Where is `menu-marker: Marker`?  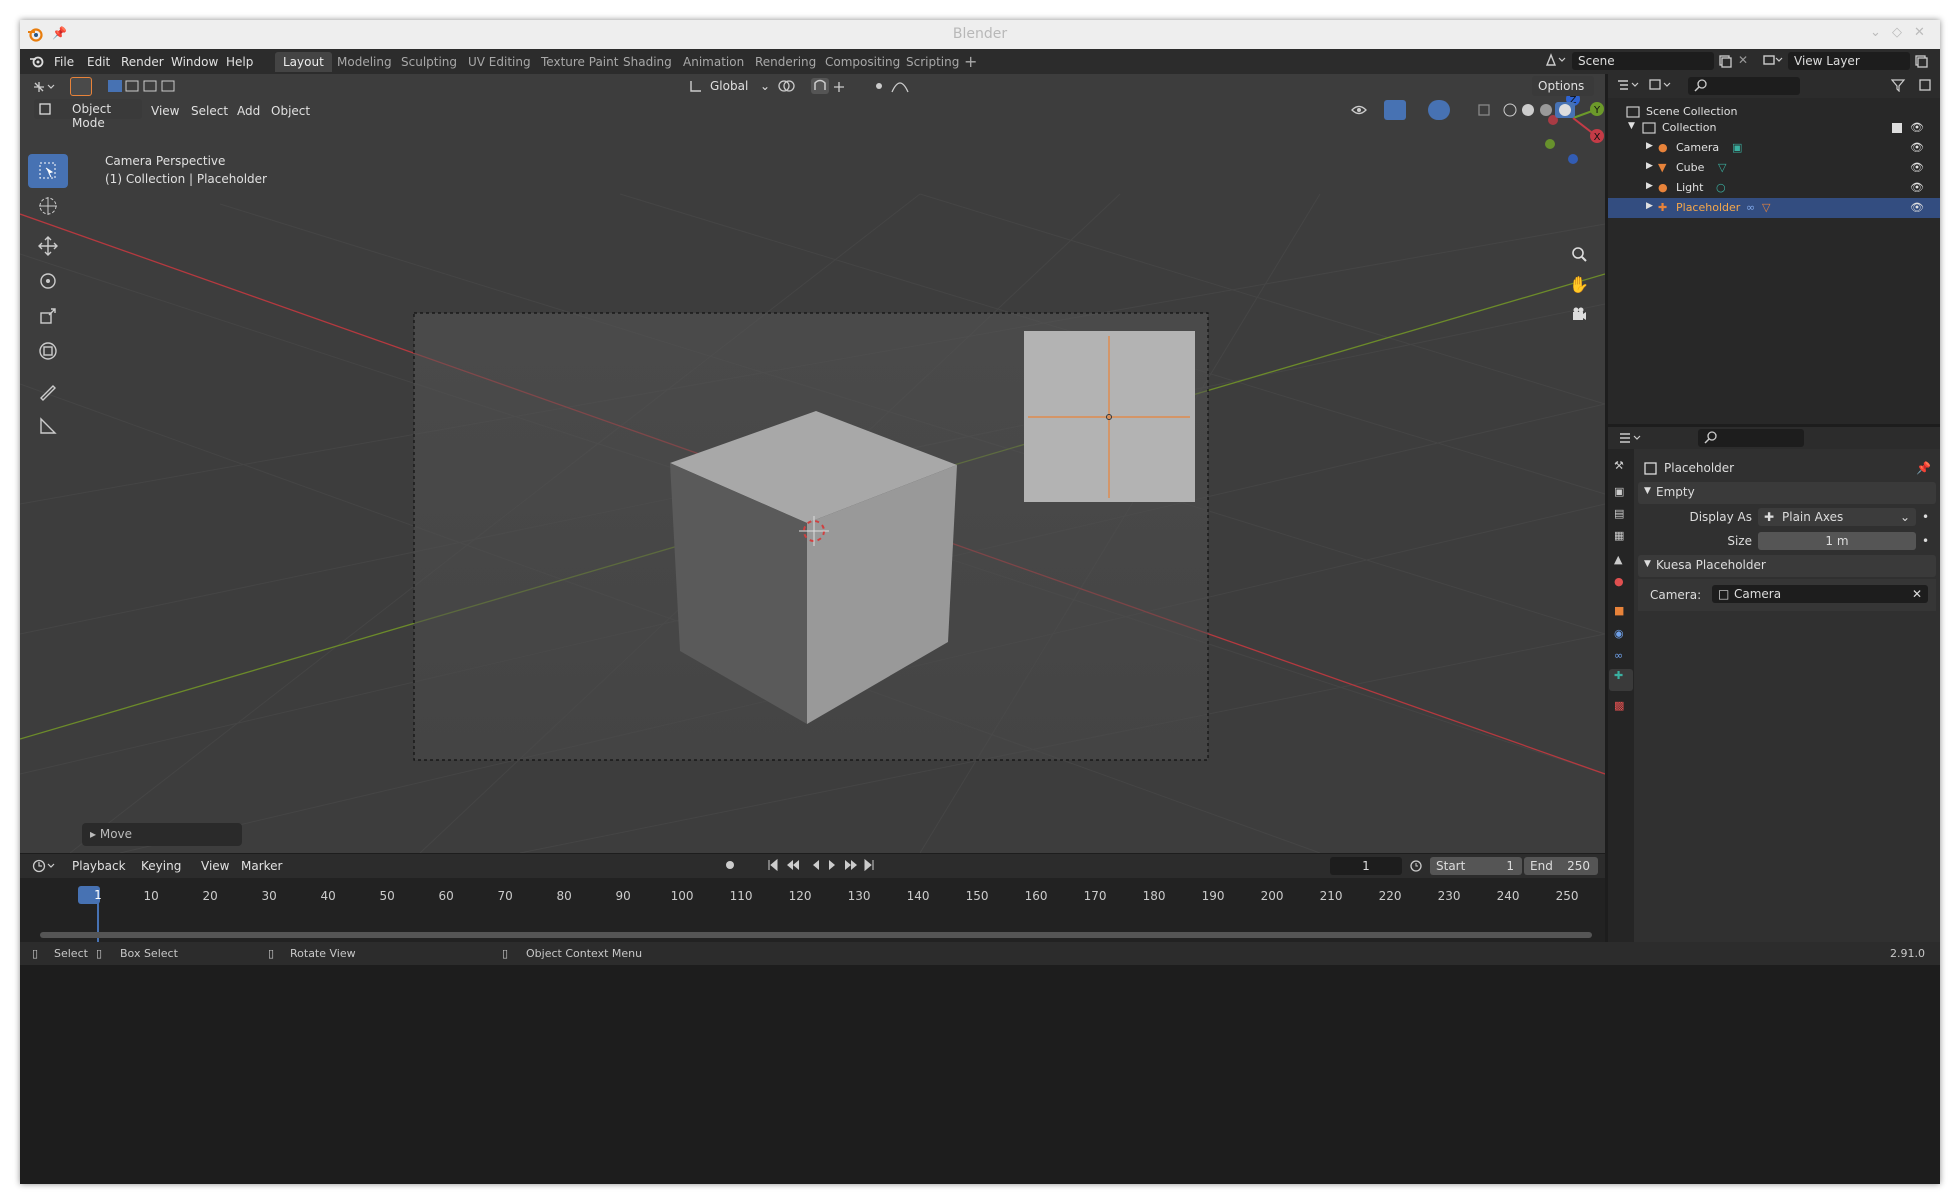 menu-marker: Marker is located at coordinates (261, 866).